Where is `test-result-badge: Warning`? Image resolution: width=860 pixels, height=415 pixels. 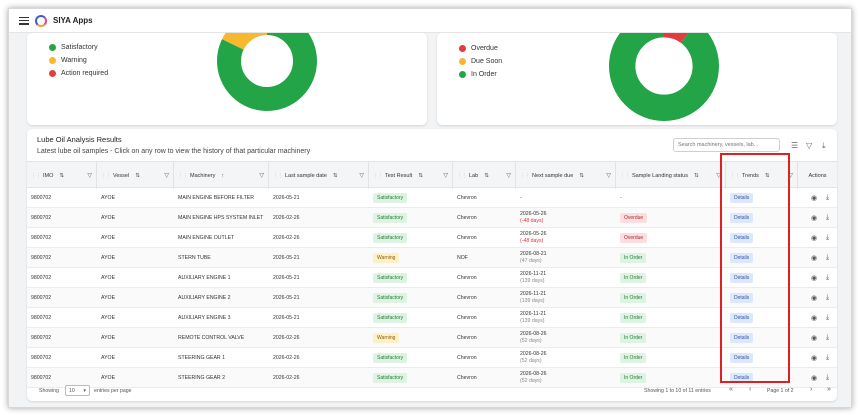
test-result-badge: Warning is located at coordinates (386, 258).